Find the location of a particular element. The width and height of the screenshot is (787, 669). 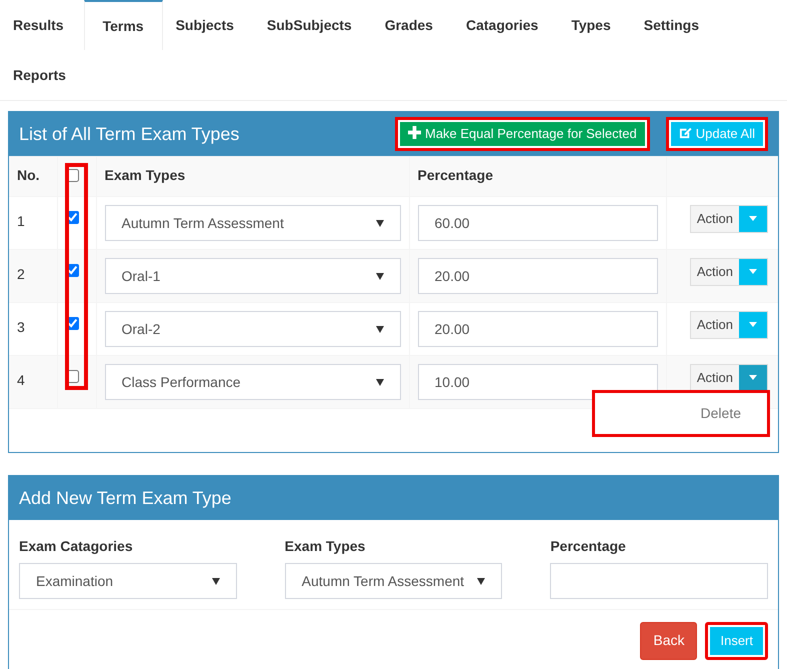

select-value: Oral-1 is located at coordinates (141, 276).